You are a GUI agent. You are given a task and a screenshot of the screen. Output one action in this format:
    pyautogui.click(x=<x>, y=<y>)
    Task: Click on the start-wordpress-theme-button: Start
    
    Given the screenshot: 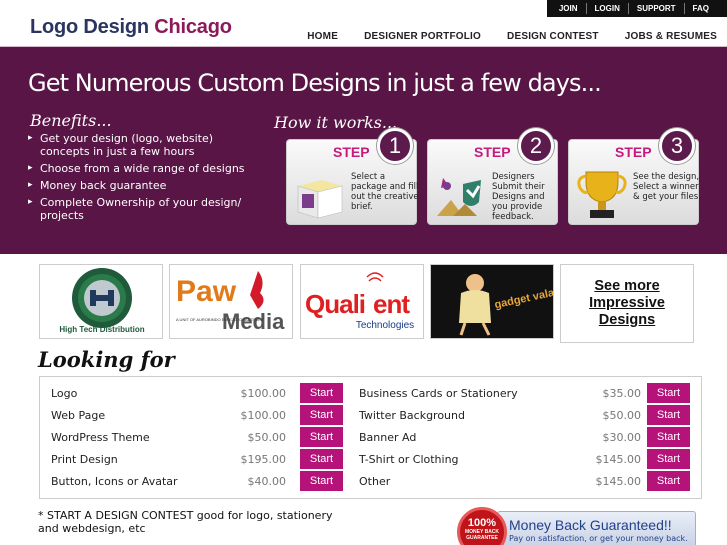 What is the action you would take?
    pyautogui.click(x=321, y=437)
    